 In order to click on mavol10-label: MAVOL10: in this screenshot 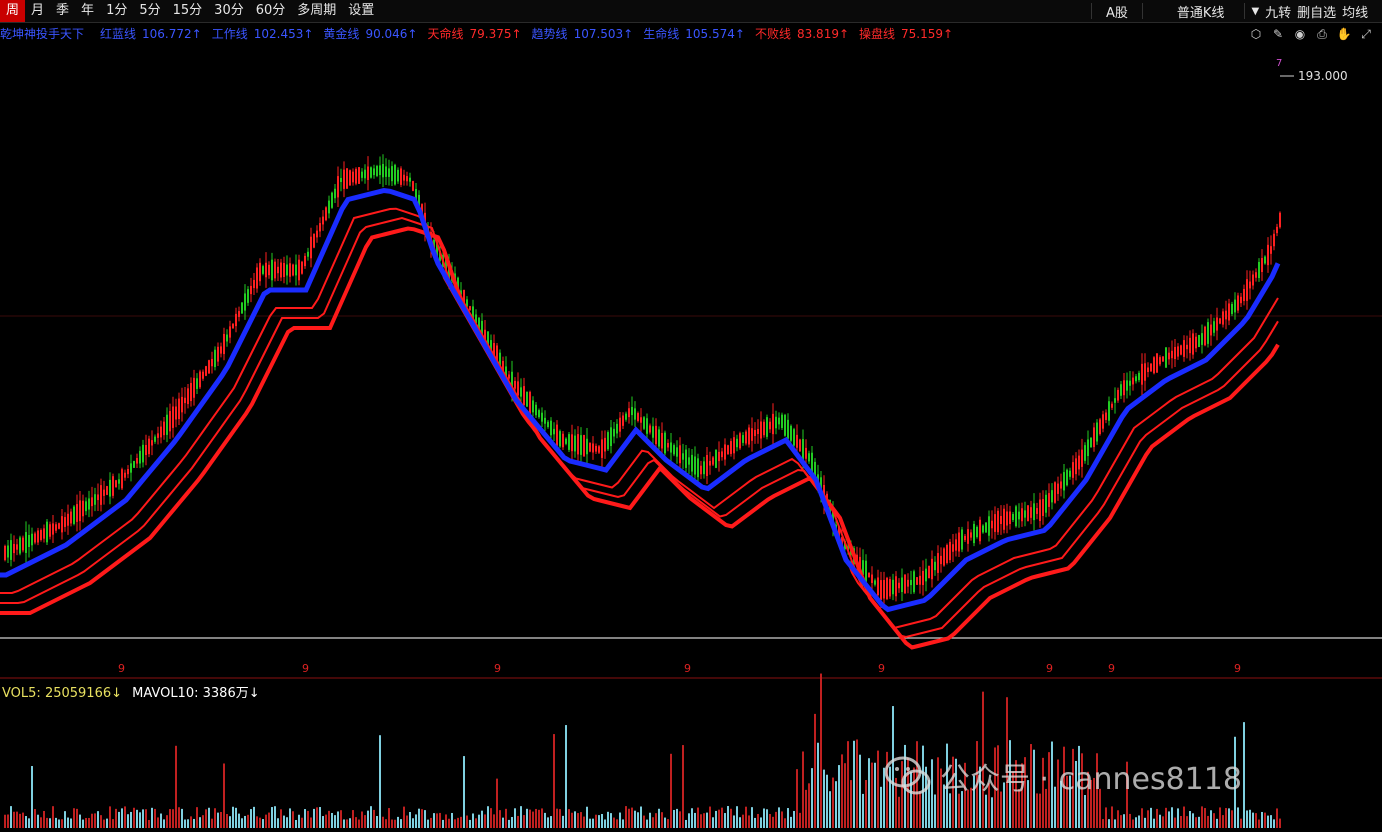, I will do `click(165, 693)`.